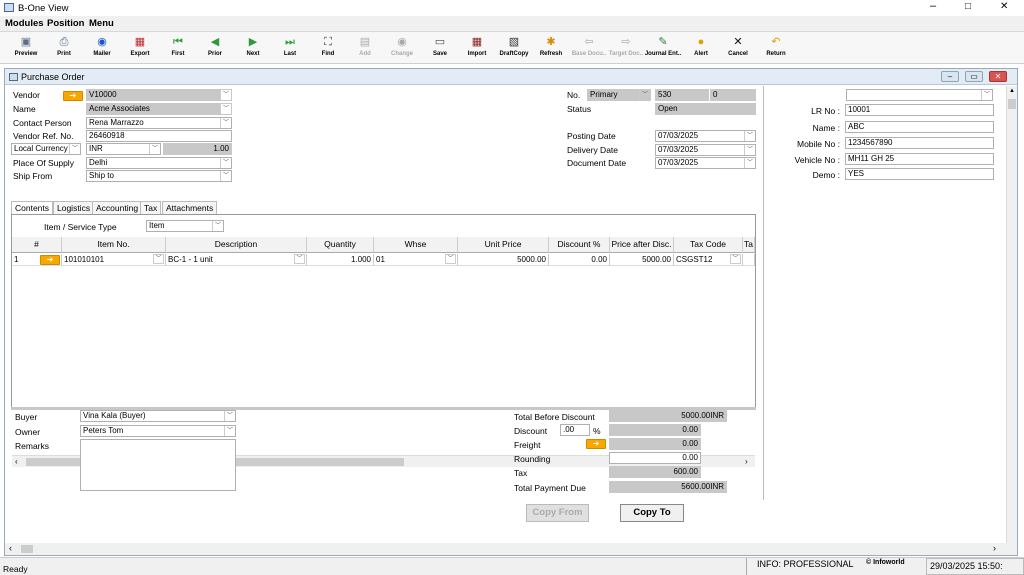 This screenshot has height=575, width=1024. I want to click on vehicle-field: MH11 GH 25, so click(919, 159).